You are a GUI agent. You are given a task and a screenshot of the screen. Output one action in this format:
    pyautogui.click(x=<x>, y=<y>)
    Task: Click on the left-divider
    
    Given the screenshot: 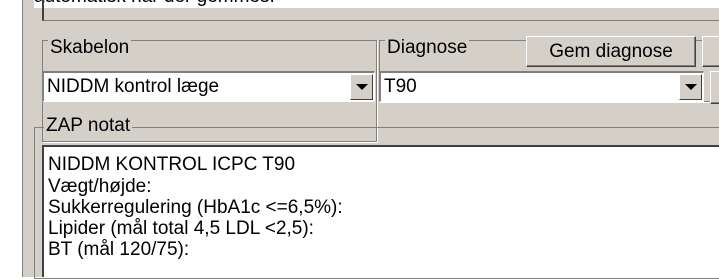 What is the action you would take?
    pyautogui.click(x=22, y=138)
    